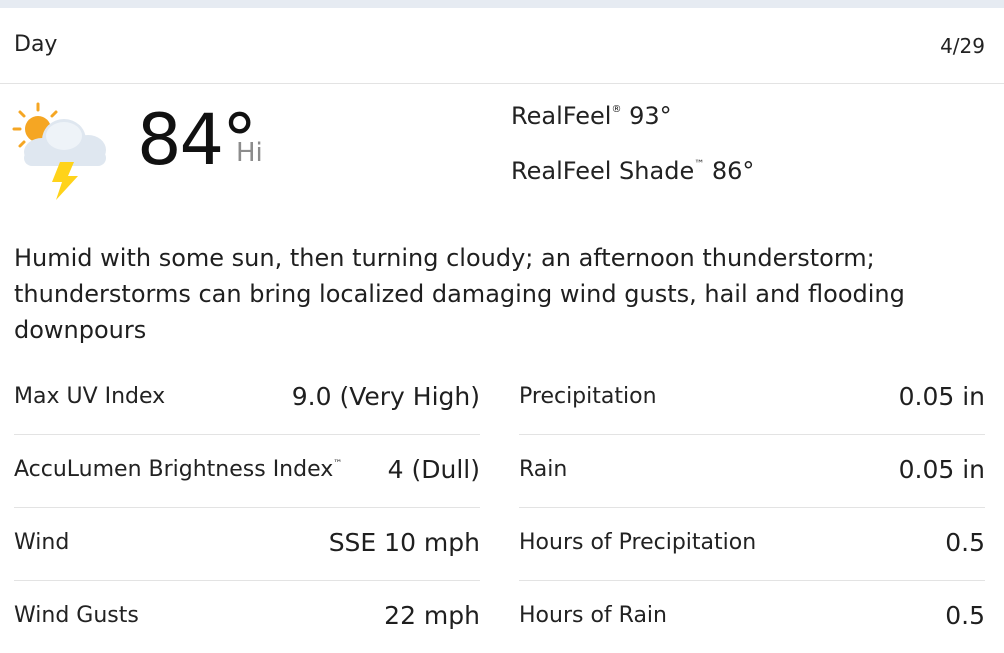 The height and width of the screenshot is (653, 1004). What do you see at coordinates (249, 153) in the screenshot?
I see `hi-label: Hi` at bounding box center [249, 153].